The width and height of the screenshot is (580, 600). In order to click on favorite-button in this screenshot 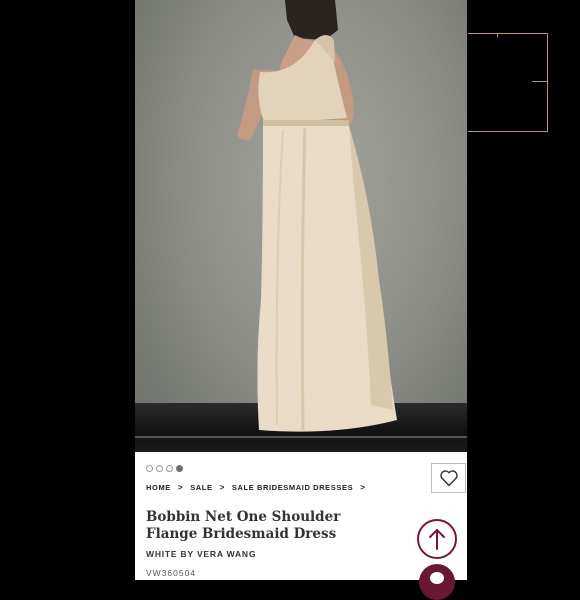, I will do `click(448, 478)`.